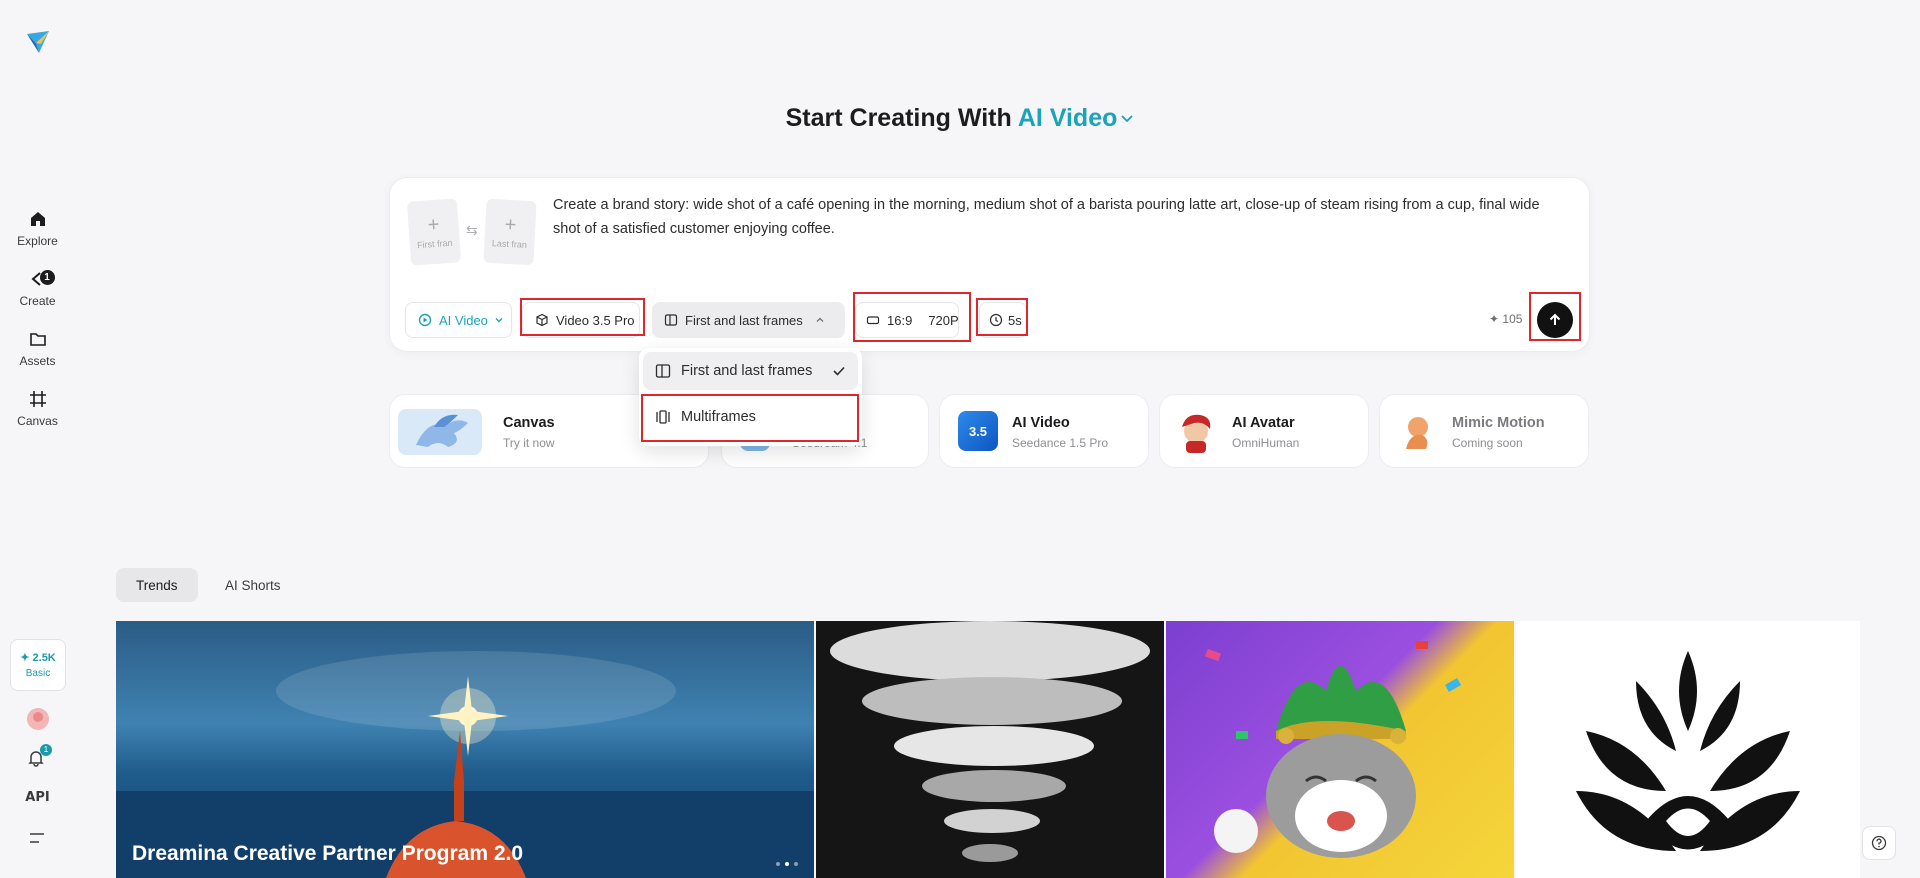 The image size is (1920, 878). I want to click on generate-button, so click(1555, 320).